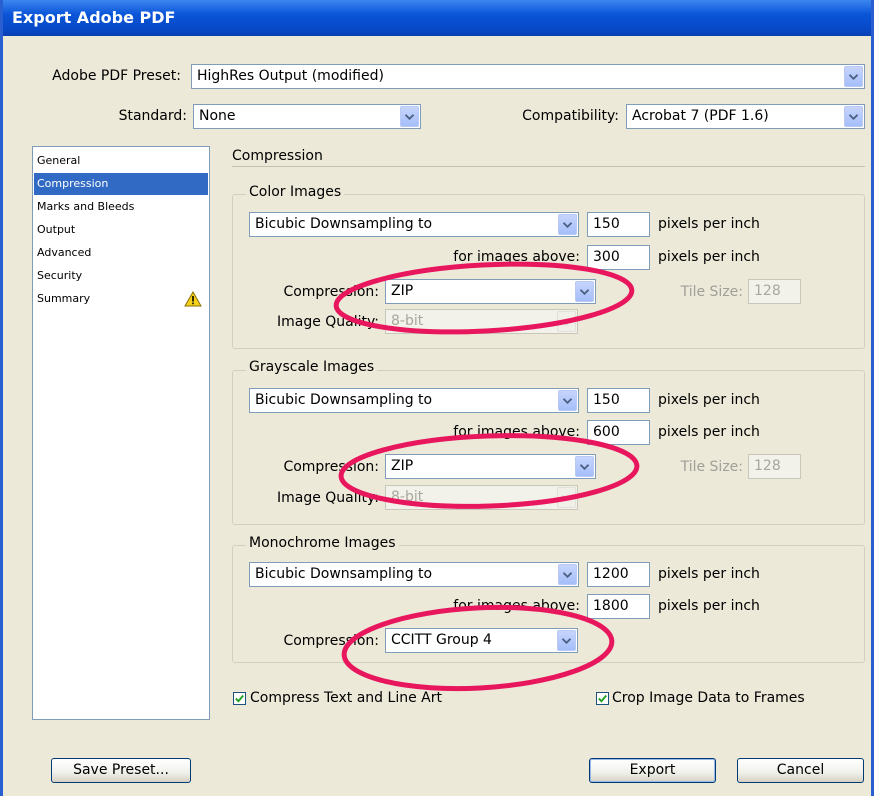 The image size is (874, 796). Describe the element at coordinates (217, 116) in the screenshot. I see `standard-value: None` at that location.